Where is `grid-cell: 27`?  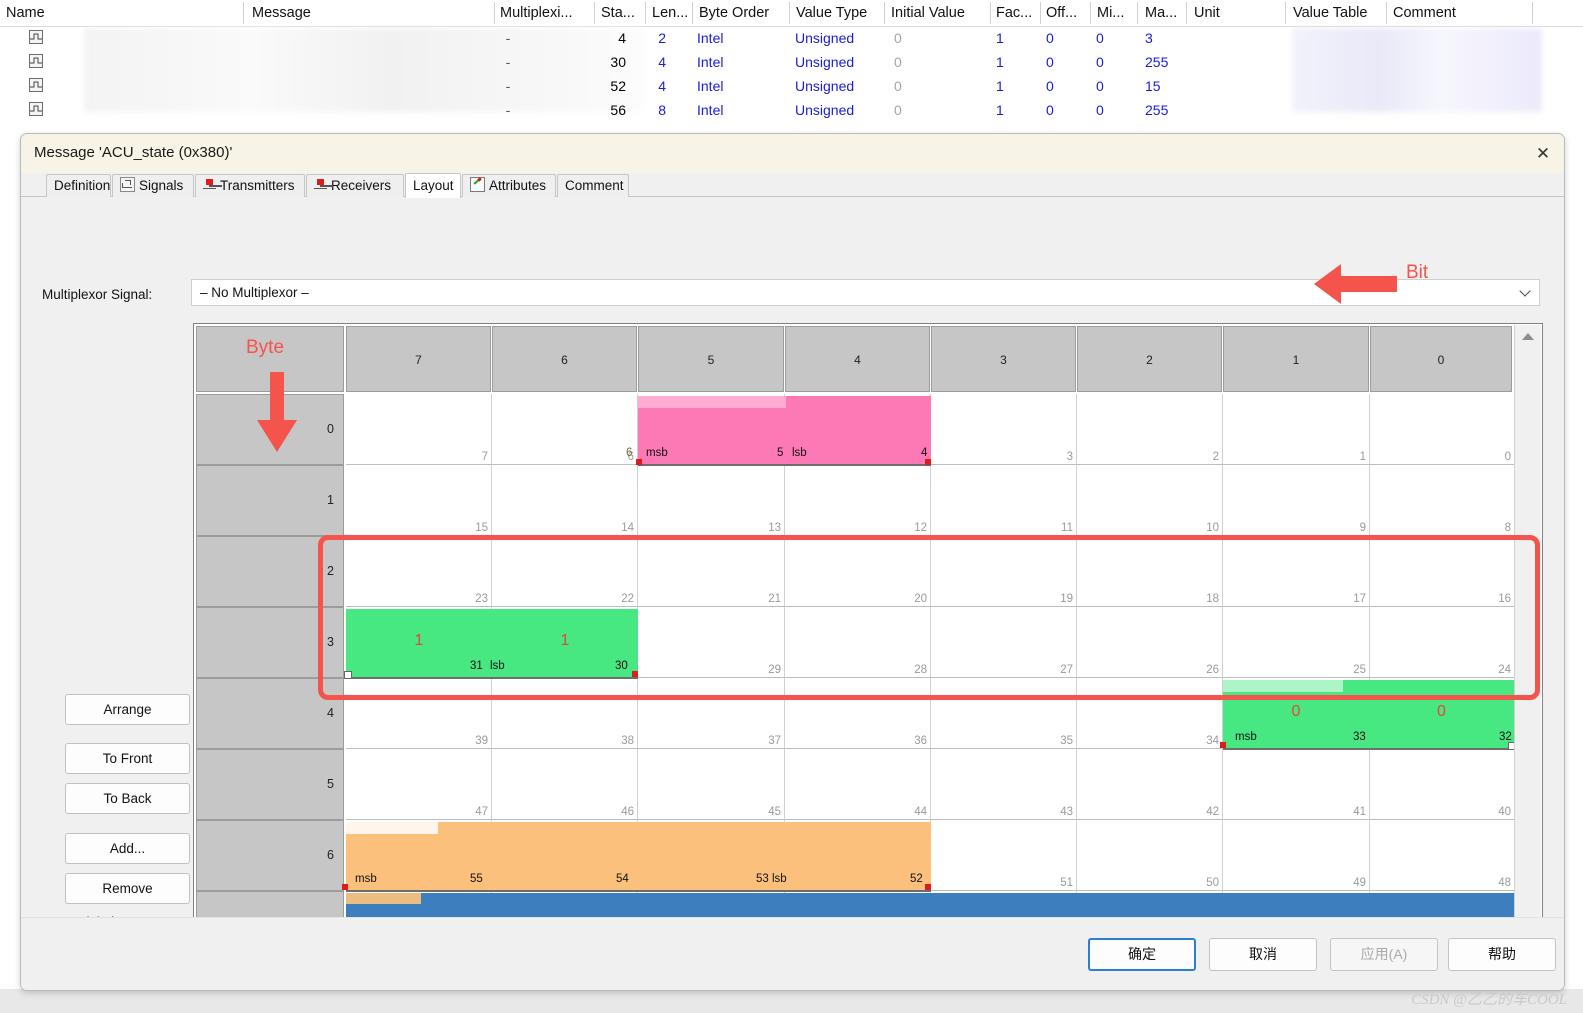
grid-cell: 27 is located at coordinates (1004, 642).